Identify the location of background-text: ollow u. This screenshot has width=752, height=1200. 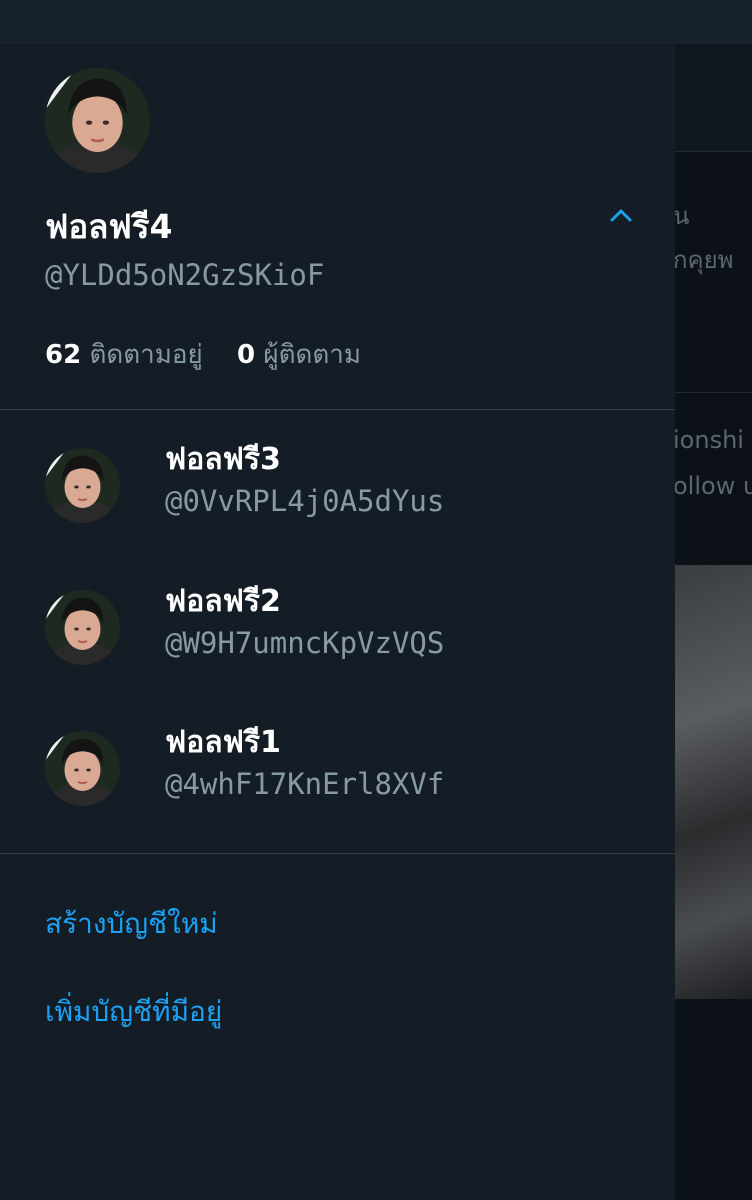
(713, 486).